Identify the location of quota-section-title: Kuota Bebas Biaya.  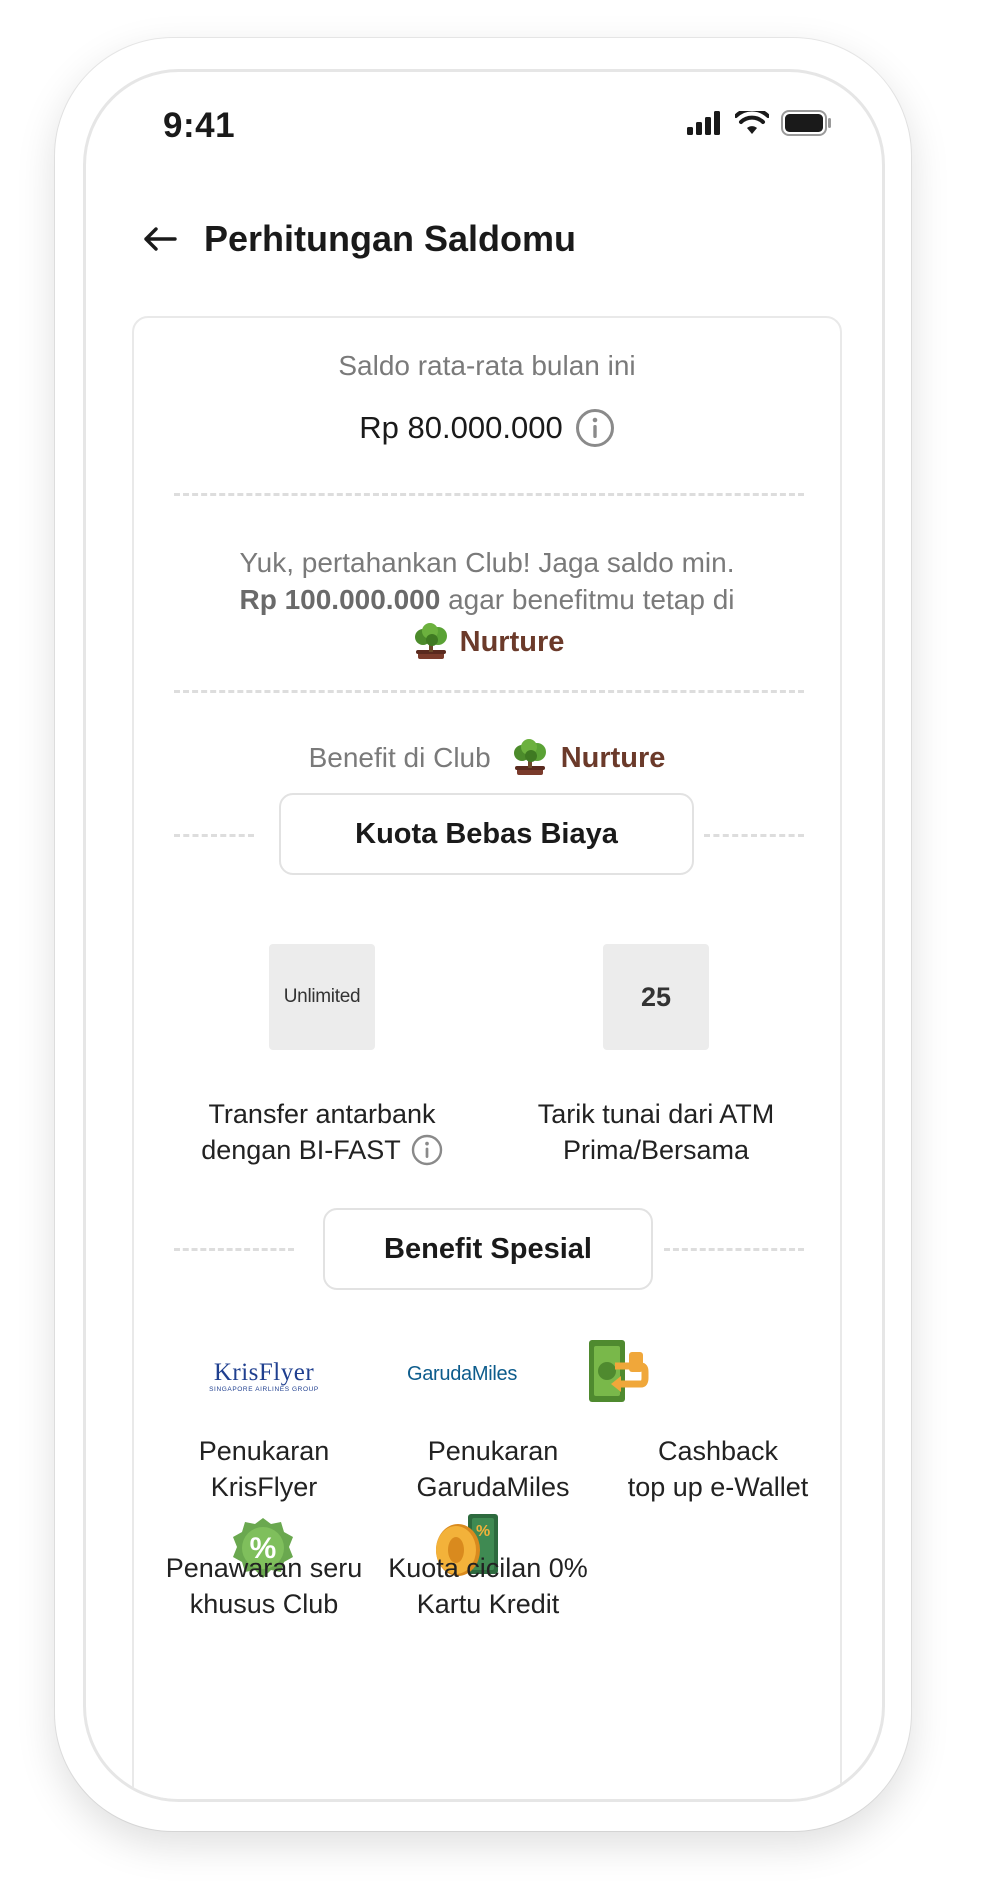
(486, 834).